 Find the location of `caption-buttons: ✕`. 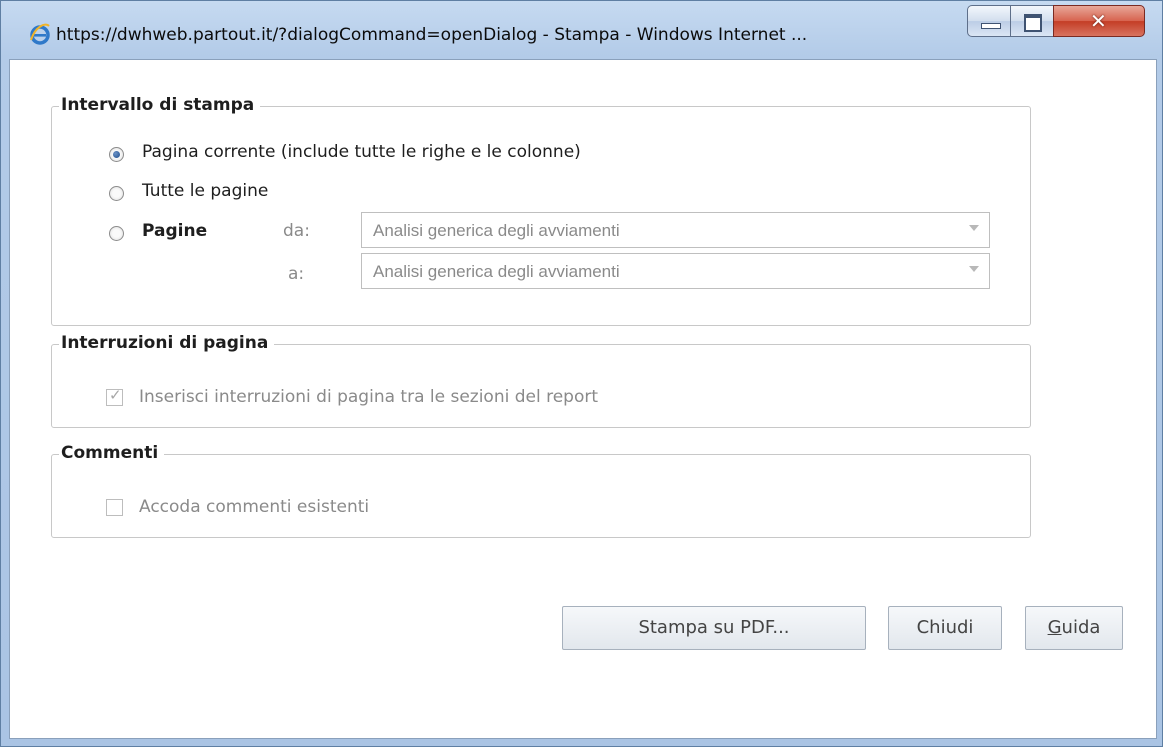

caption-buttons: ✕ is located at coordinates (1062, 22).